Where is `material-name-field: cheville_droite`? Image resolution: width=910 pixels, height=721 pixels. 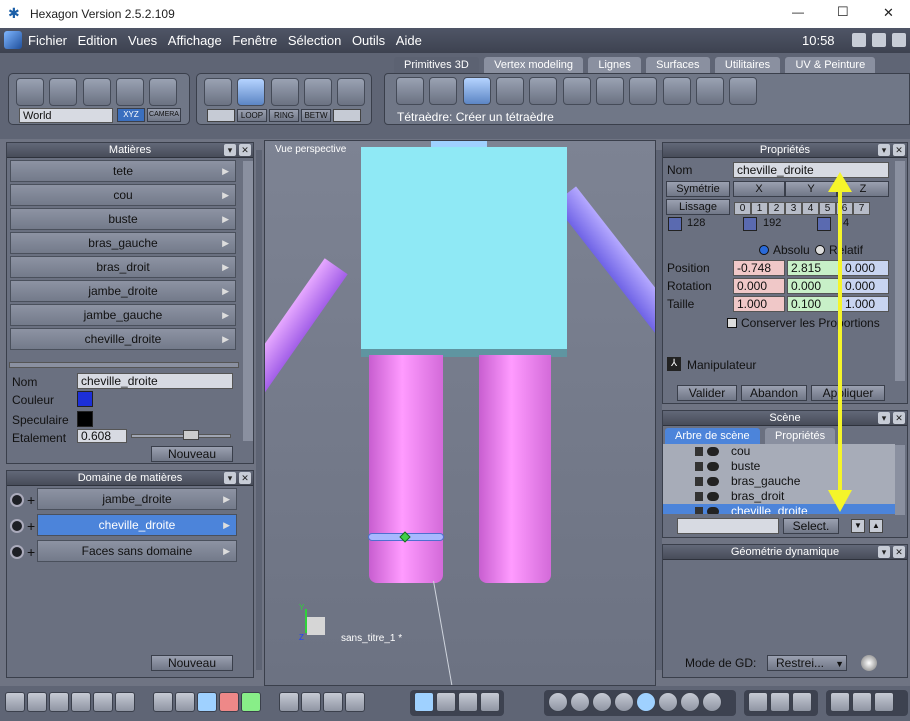 material-name-field: cheville_droite is located at coordinates (155, 381).